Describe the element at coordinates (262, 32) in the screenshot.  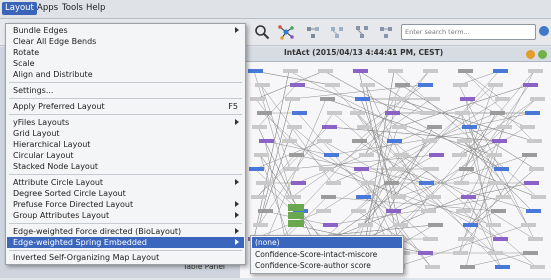
I see `zoom-icon` at that location.